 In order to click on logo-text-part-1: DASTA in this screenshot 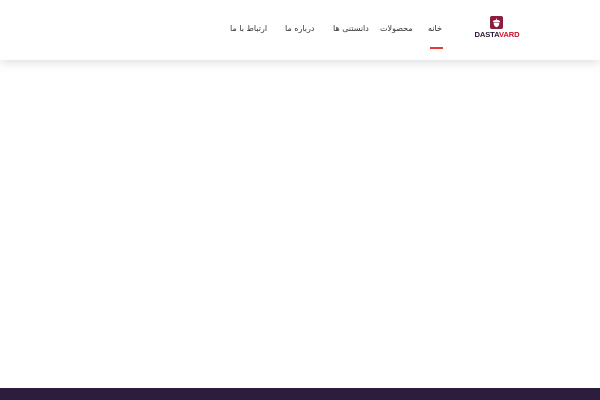, I will do `click(486, 34)`.